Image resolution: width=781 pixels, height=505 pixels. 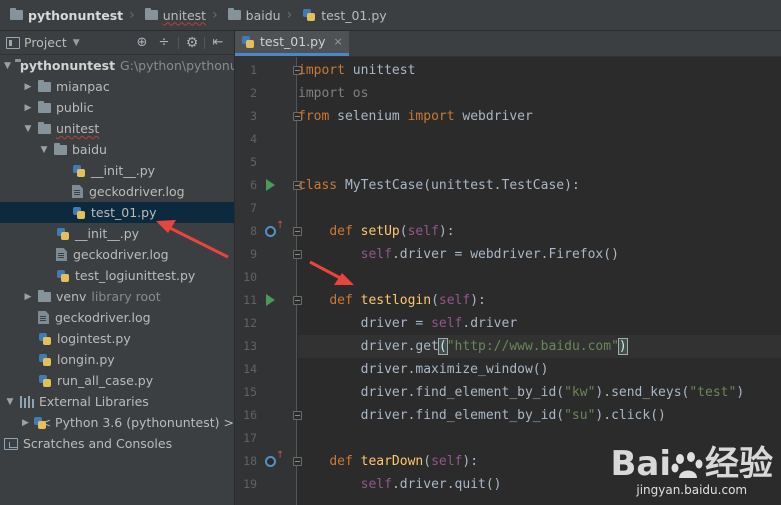 I want to click on tree-item: ▶ mianpac, so click(x=117, y=86).